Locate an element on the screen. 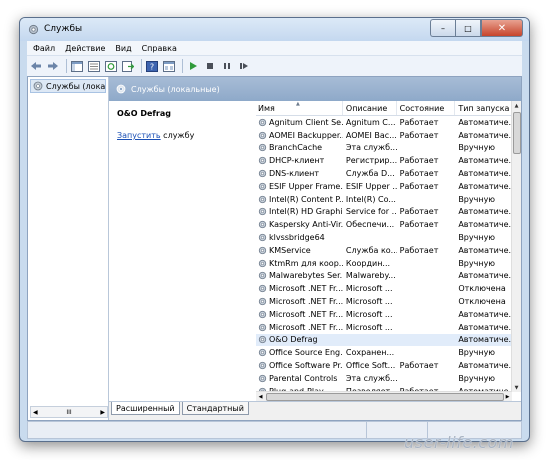 This screenshot has height=460, width=550. menu-file: Файл is located at coordinates (44, 48).